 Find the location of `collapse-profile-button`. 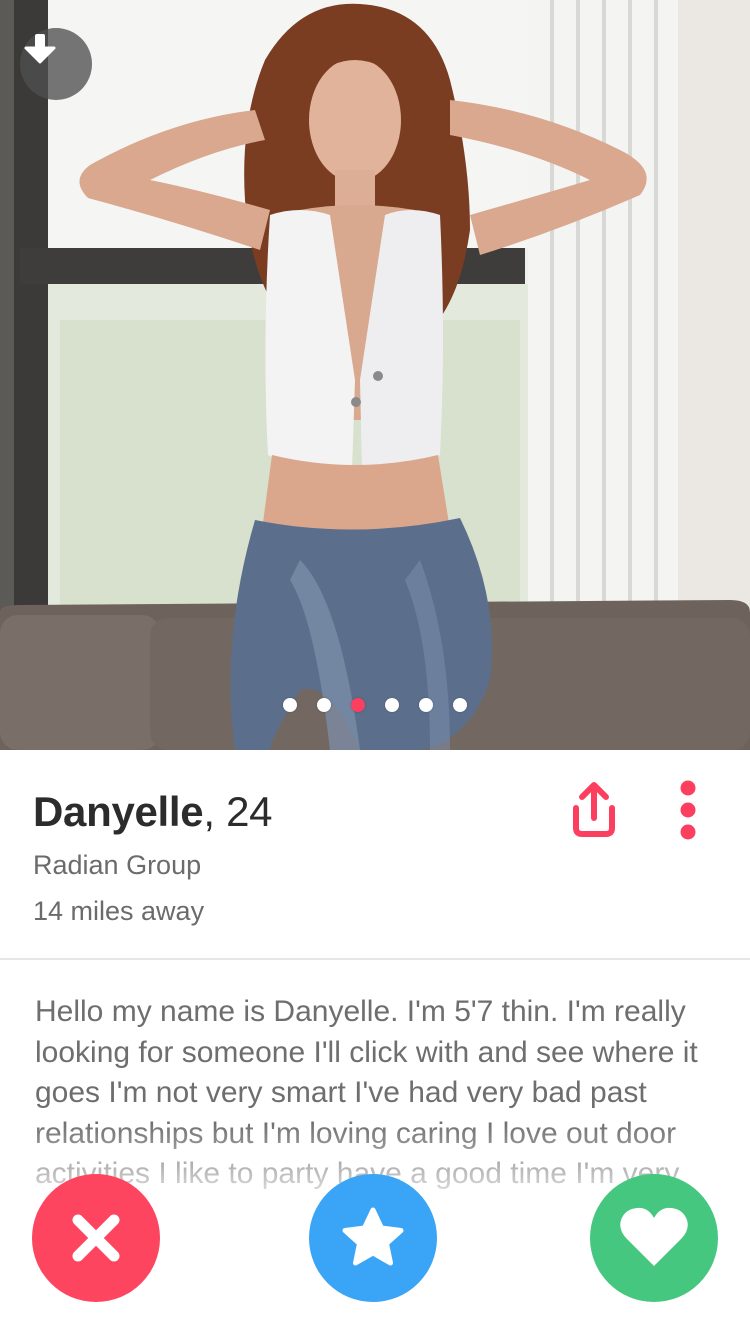

collapse-profile-button is located at coordinates (56, 64).